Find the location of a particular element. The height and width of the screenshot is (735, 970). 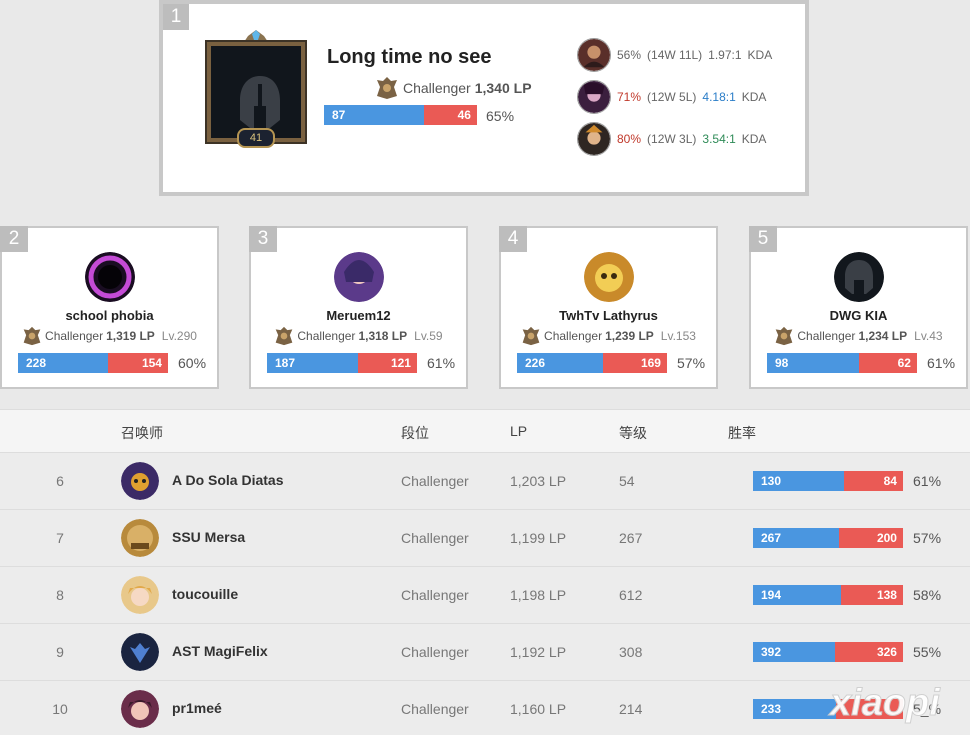

champion-rate: 56% is located at coordinates (629, 55).